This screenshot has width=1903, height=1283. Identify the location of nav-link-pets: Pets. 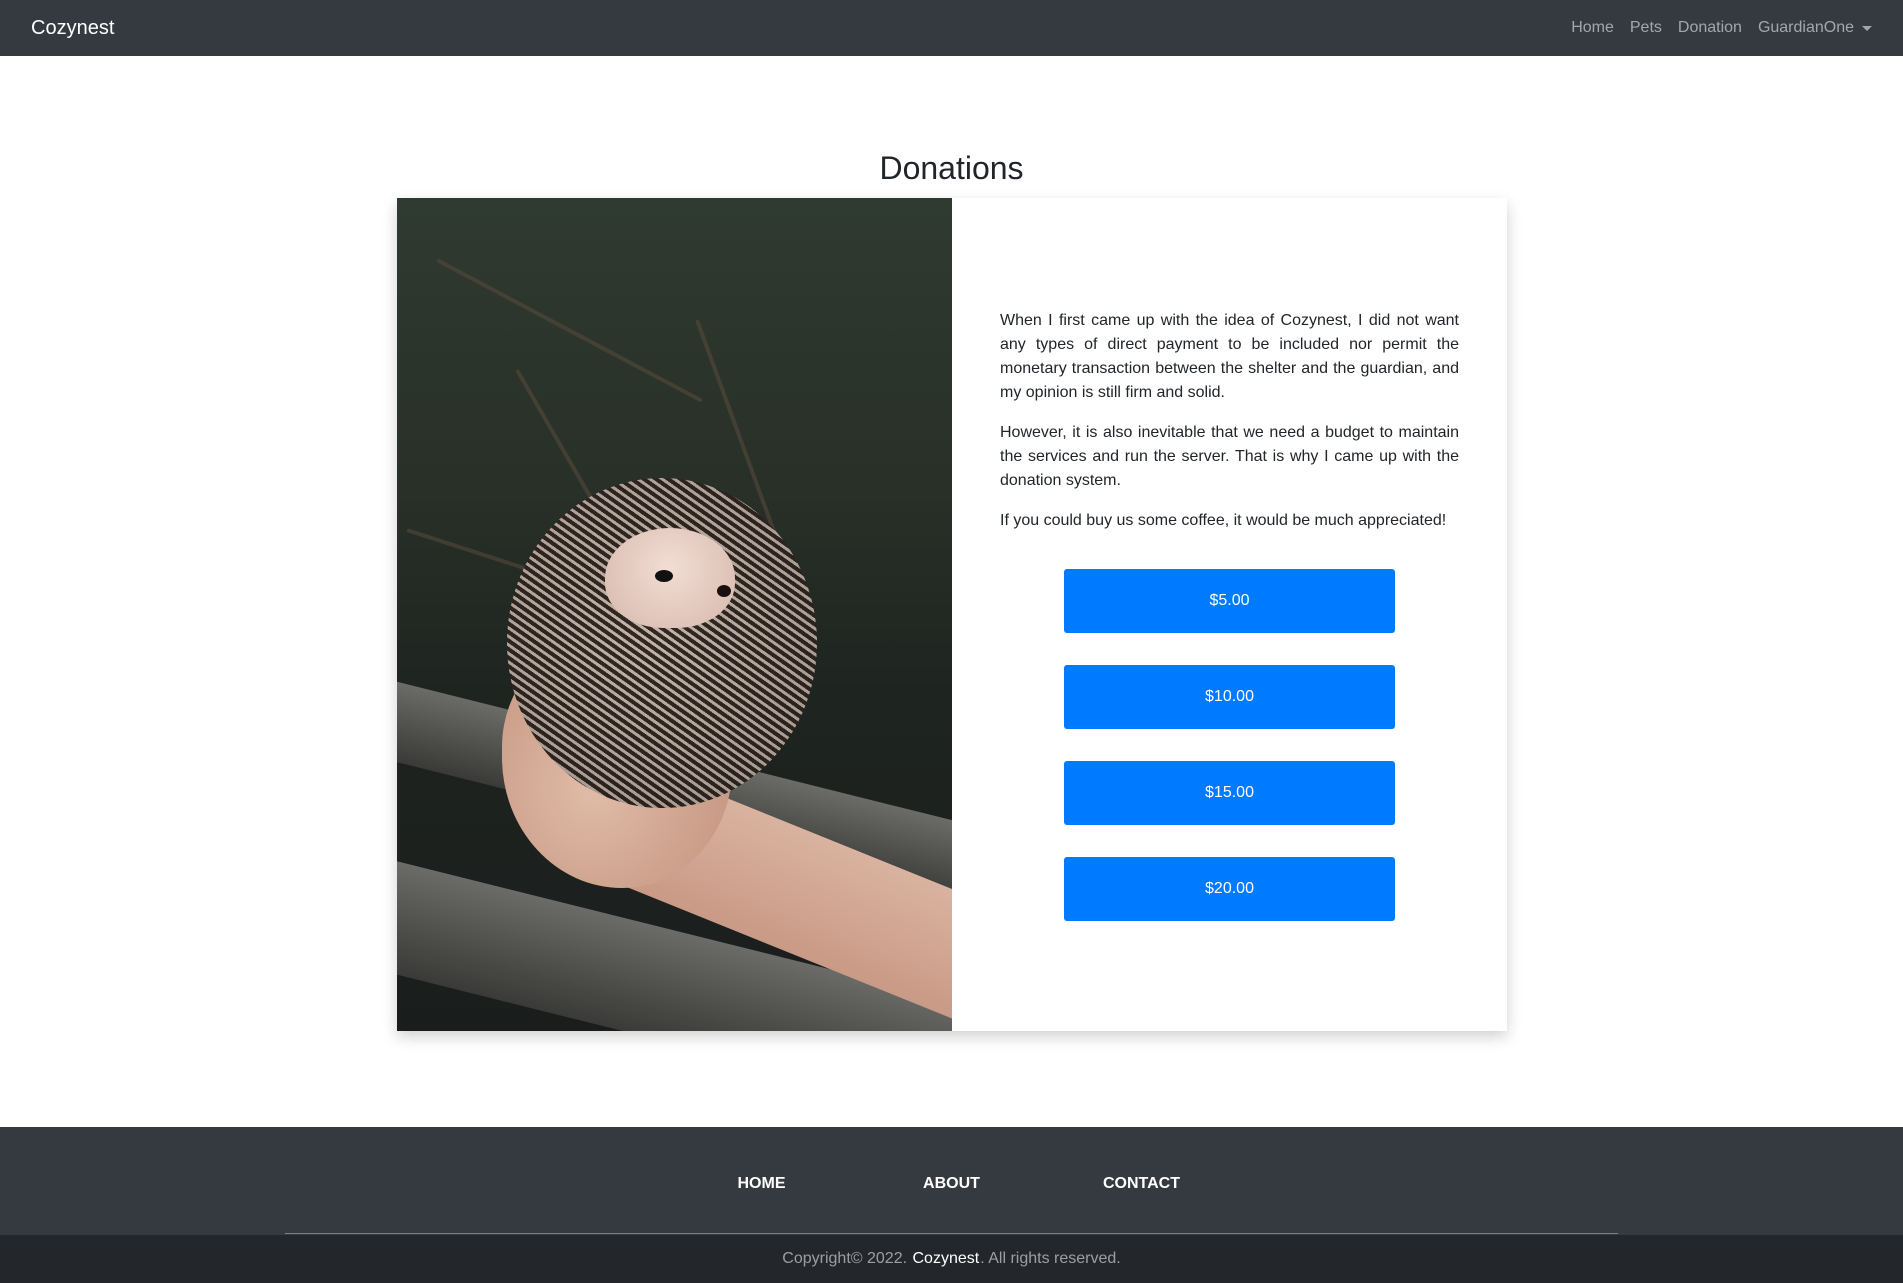
(1646, 28).